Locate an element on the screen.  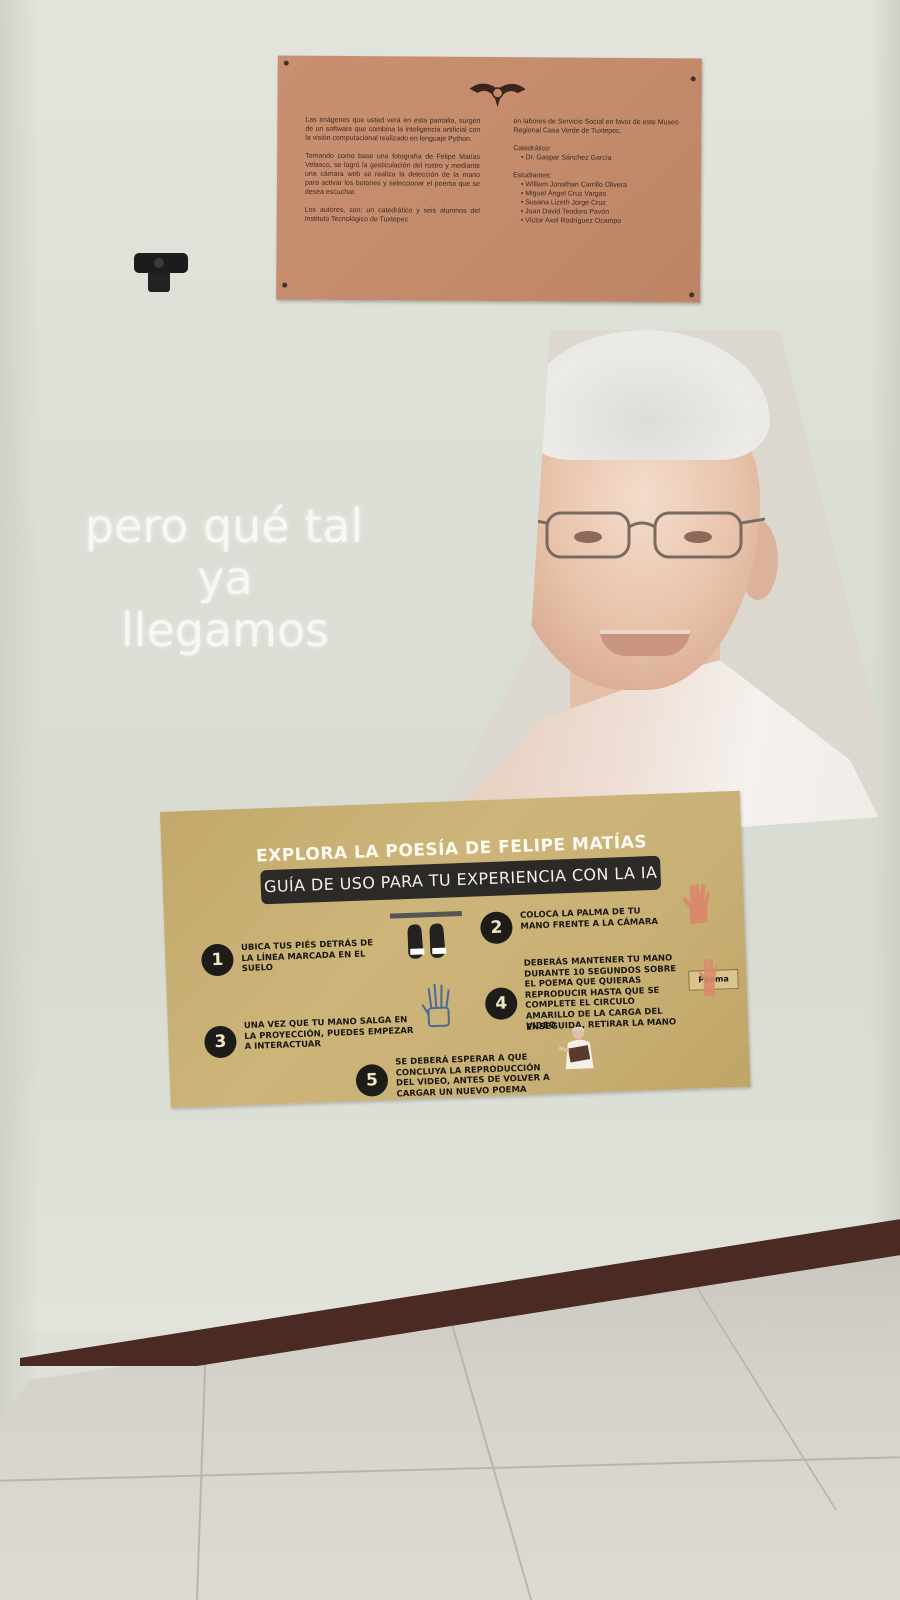
webcam-lens is located at coordinates (159, 263).